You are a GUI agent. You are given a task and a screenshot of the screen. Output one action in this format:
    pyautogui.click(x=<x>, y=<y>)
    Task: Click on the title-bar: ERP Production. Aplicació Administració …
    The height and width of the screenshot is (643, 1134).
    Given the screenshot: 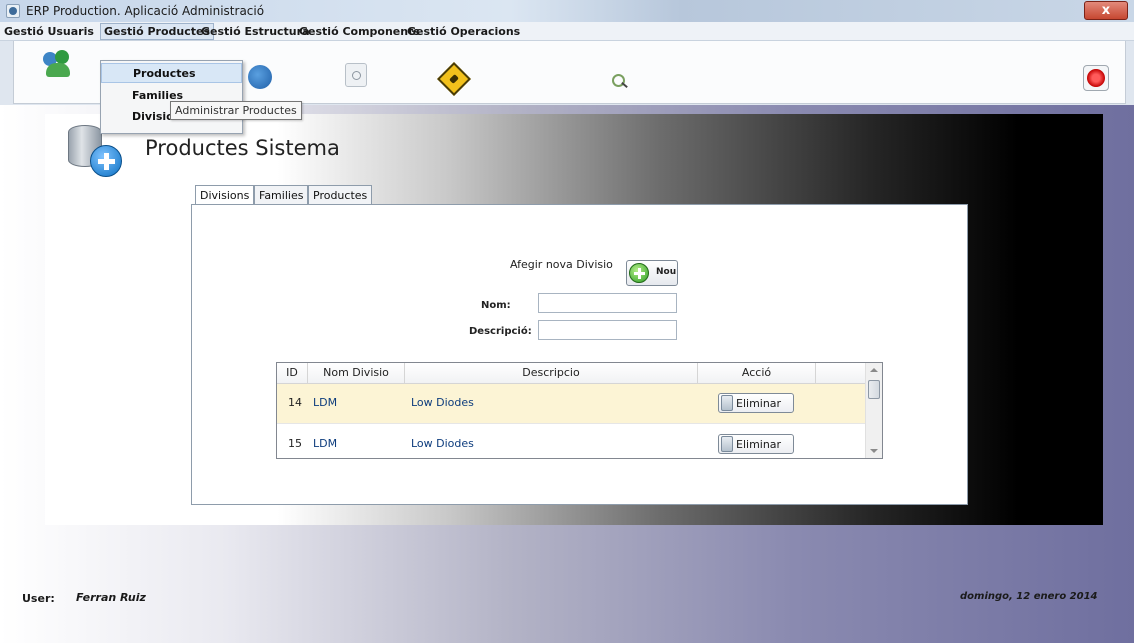 What is the action you would take?
    pyautogui.click(x=567, y=11)
    